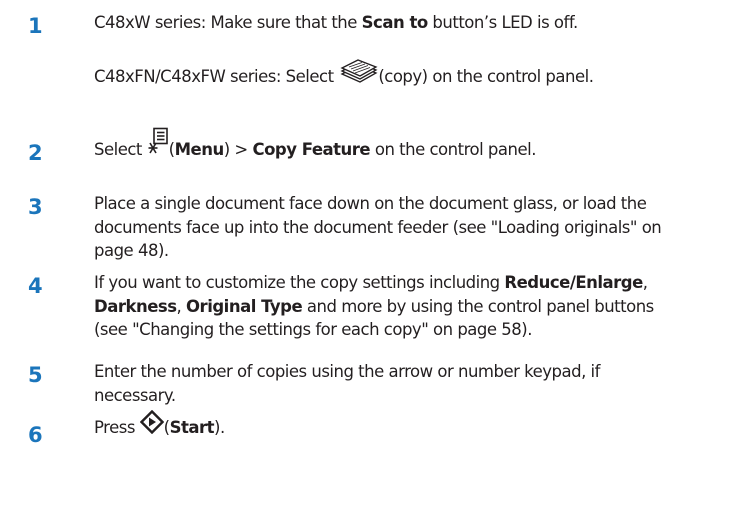  I want to click on darkness-label: Darkness, so click(135, 306).